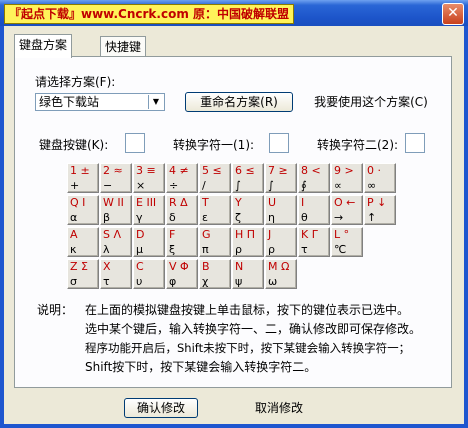  Describe the element at coordinates (139, 249) in the screenshot. I see `key-label-bottom: μ` at that location.